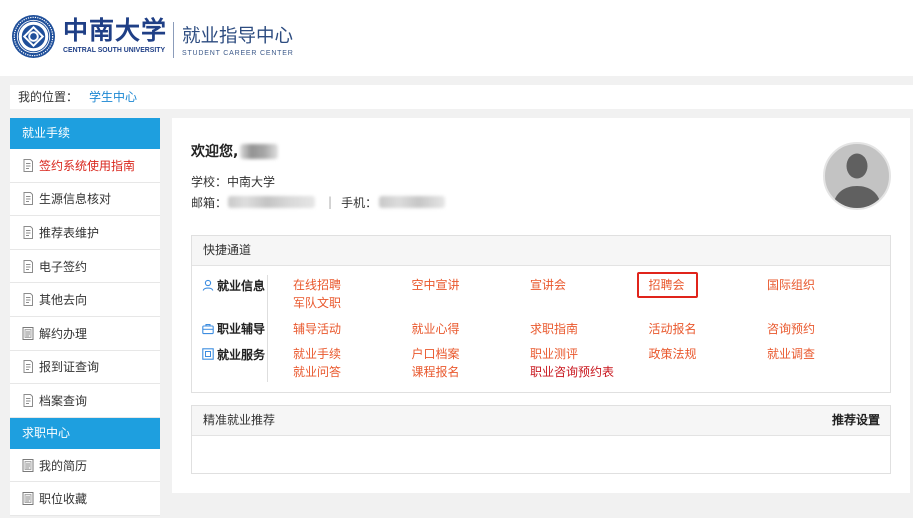 Image resolution: width=913 pixels, height=518 pixels. I want to click on sidebar-item-label: 其他去向, so click(63, 300).